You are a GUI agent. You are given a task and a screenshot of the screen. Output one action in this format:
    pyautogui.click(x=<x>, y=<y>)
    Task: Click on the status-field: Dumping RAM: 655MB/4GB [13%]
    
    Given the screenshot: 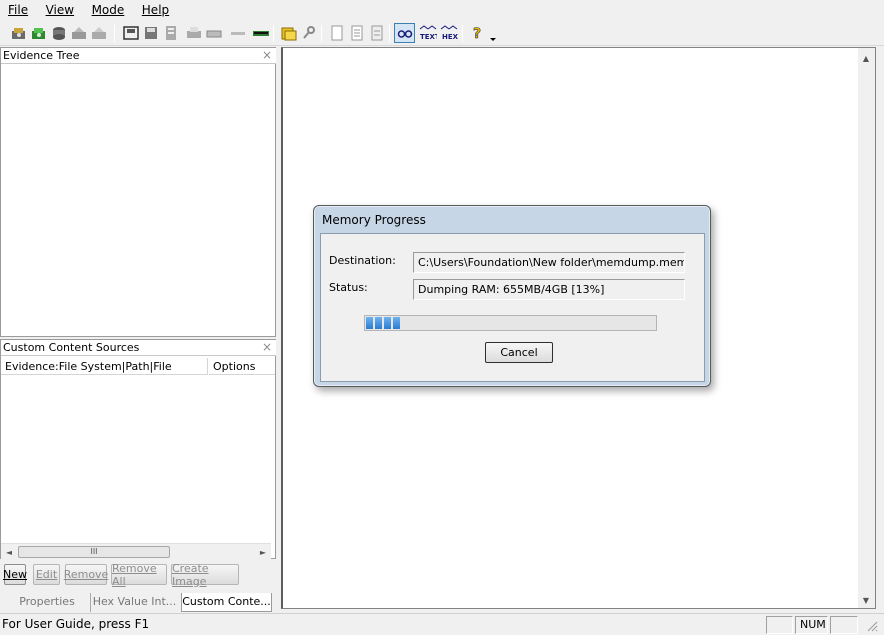 What is the action you would take?
    pyautogui.click(x=549, y=289)
    